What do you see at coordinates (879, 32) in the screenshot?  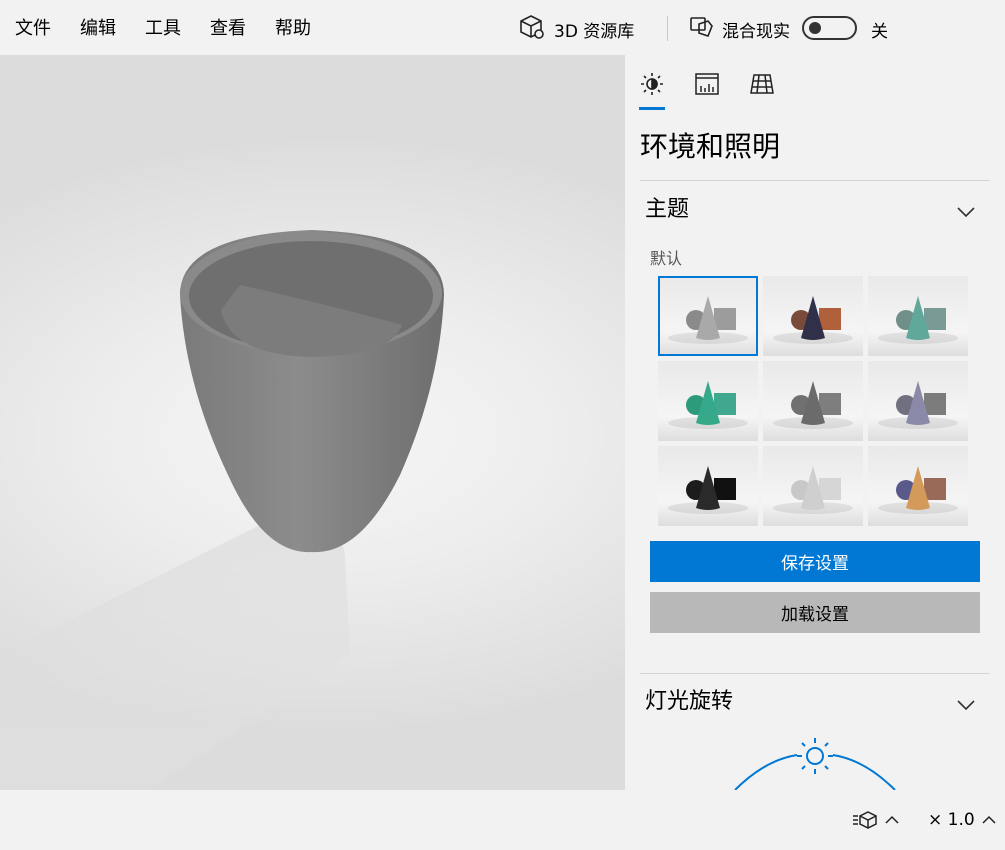 I see `toggle-state-label: 关` at bounding box center [879, 32].